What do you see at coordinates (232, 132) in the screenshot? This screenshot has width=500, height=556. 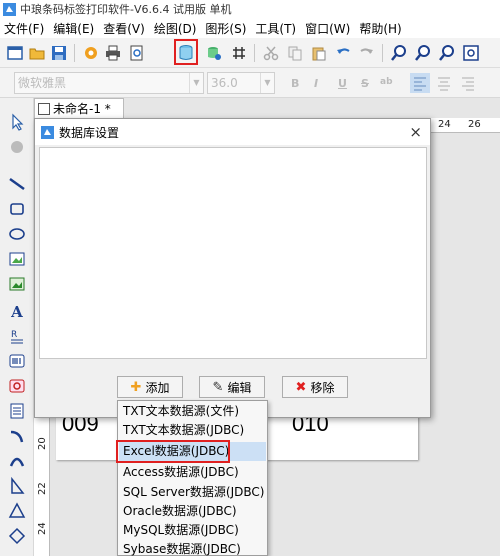 I see `dialog-title-bar: 数据库设置 ×` at bounding box center [232, 132].